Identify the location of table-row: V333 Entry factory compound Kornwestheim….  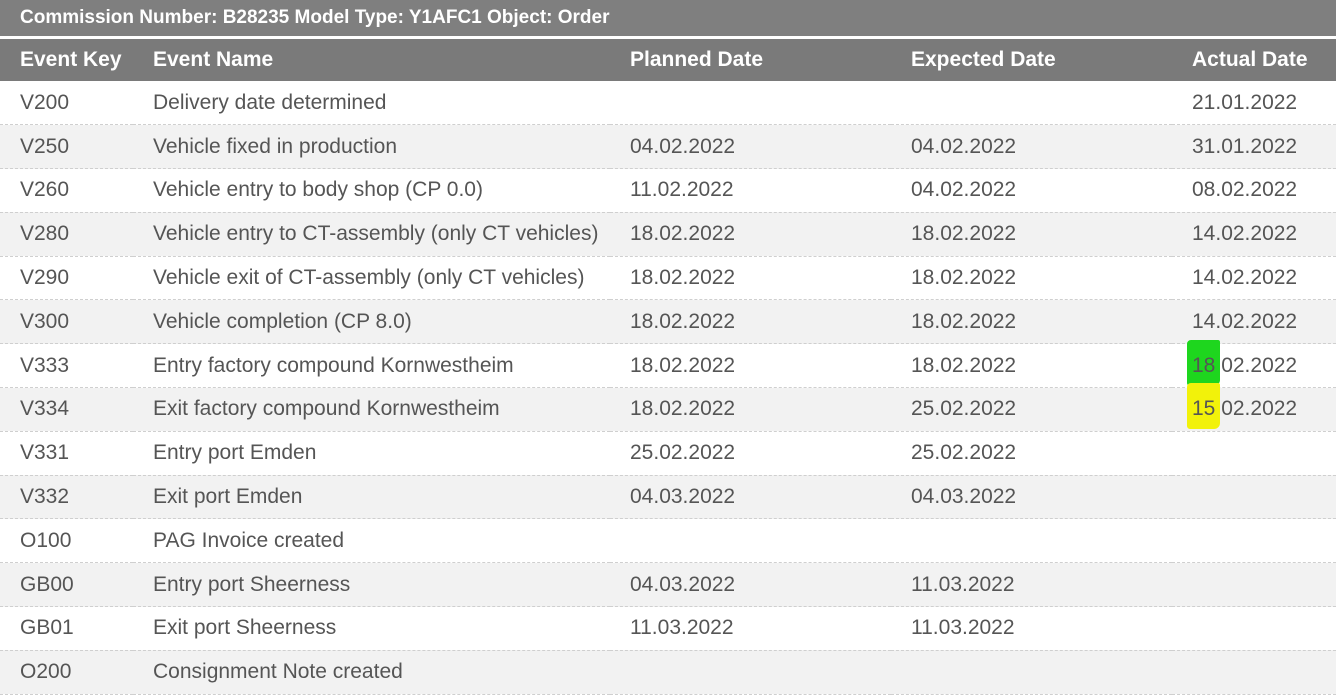
(668, 364).